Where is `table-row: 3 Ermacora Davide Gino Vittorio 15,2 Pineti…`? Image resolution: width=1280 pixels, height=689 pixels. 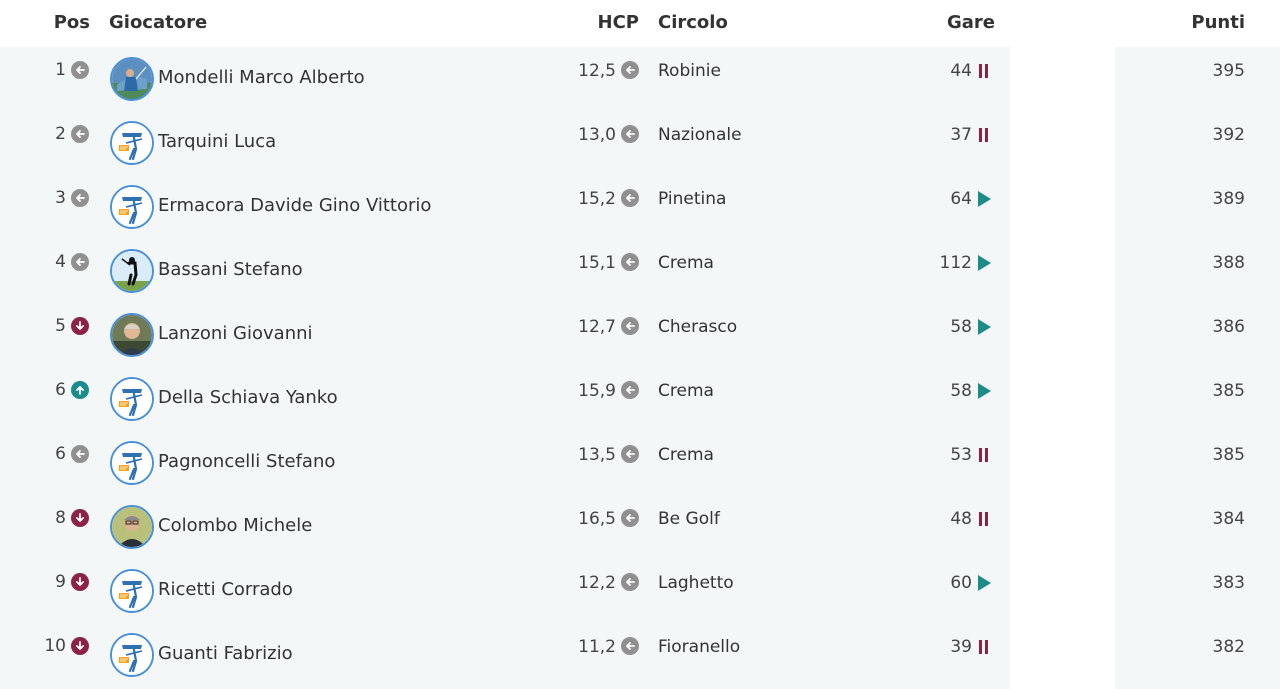
table-row: 3 Ermacora Davide Gino Vittorio 15,2 Pineti… is located at coordinates (640, 207).